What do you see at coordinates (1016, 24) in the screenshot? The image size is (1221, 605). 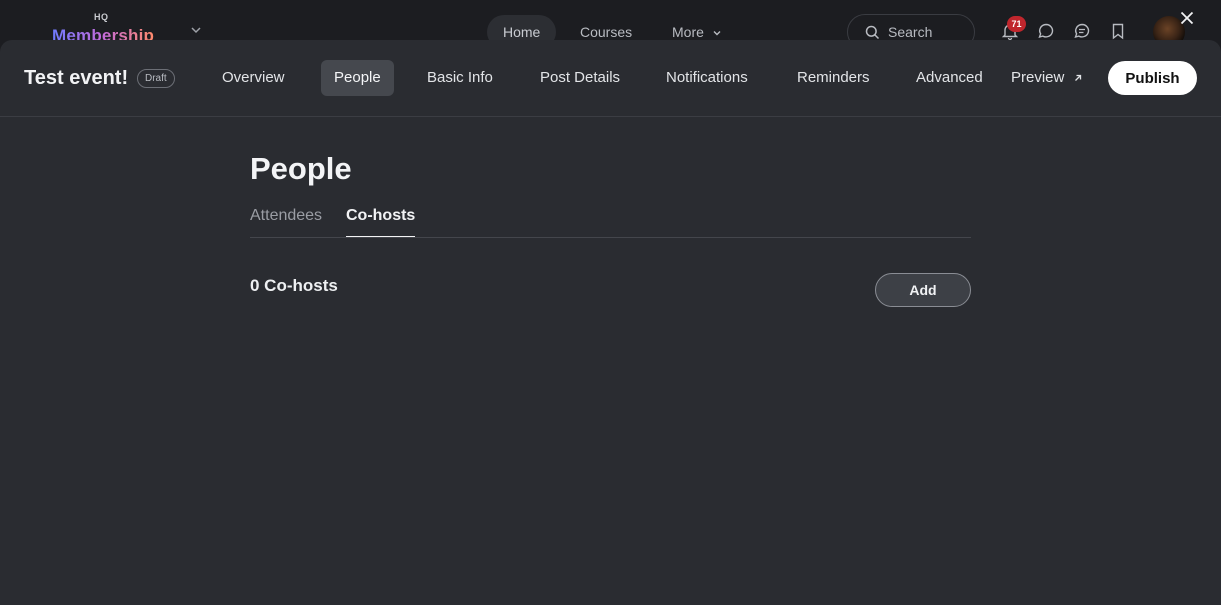 I see `notification-badge: 71` at bounding box center [1016, 24].